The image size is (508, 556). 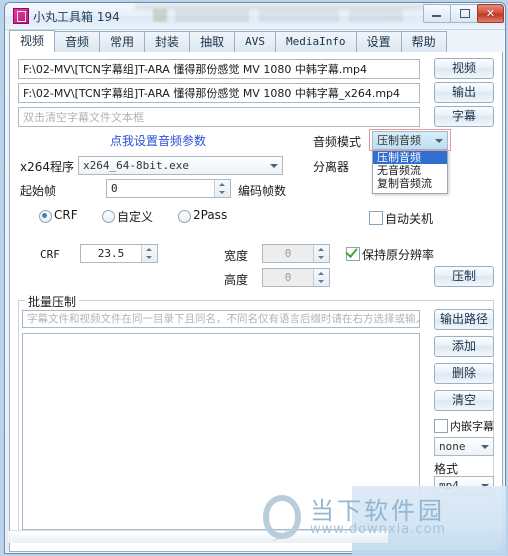 What do you see at coordinates (149, 253) in the screenshot?
I see `crf-stepper` at bounding box center [149, 253].